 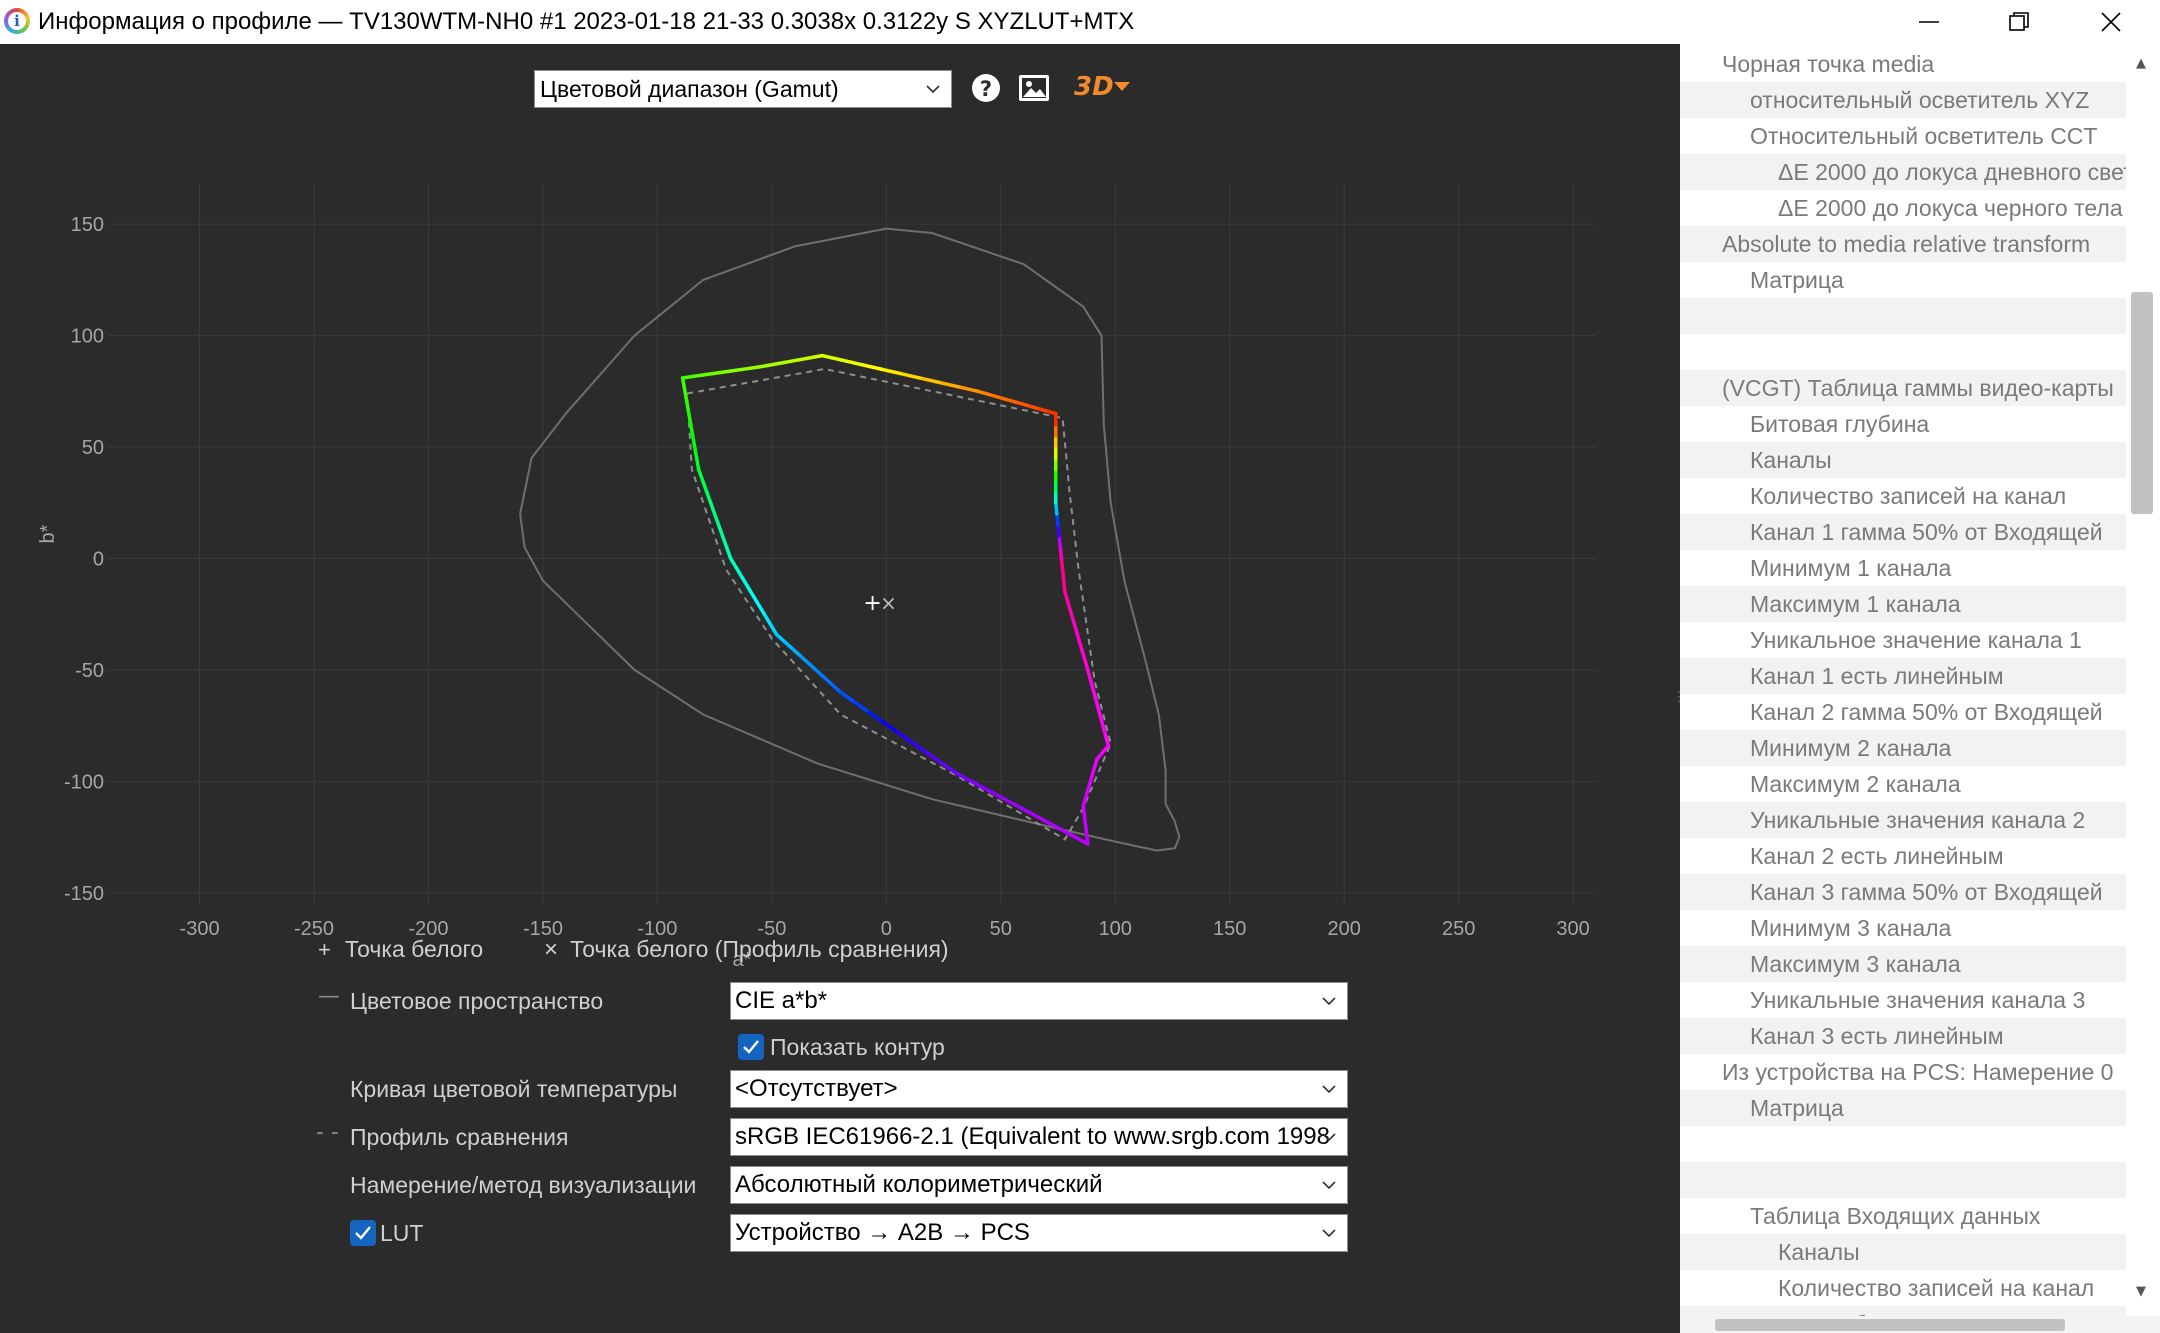 What do you see at coordinates (1903, 388) in the screenshot?
I see `tree-row: (VCGT) Таблица гаммы видео-карты` at bounding box center [1903, 388].